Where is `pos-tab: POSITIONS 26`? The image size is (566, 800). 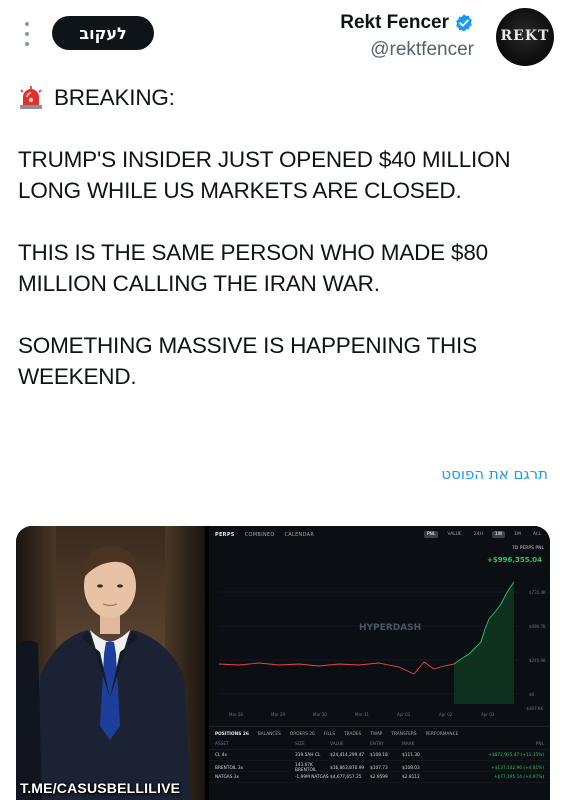
pos-tab: POSITIONS 26 is located at coordinates (232, 734).